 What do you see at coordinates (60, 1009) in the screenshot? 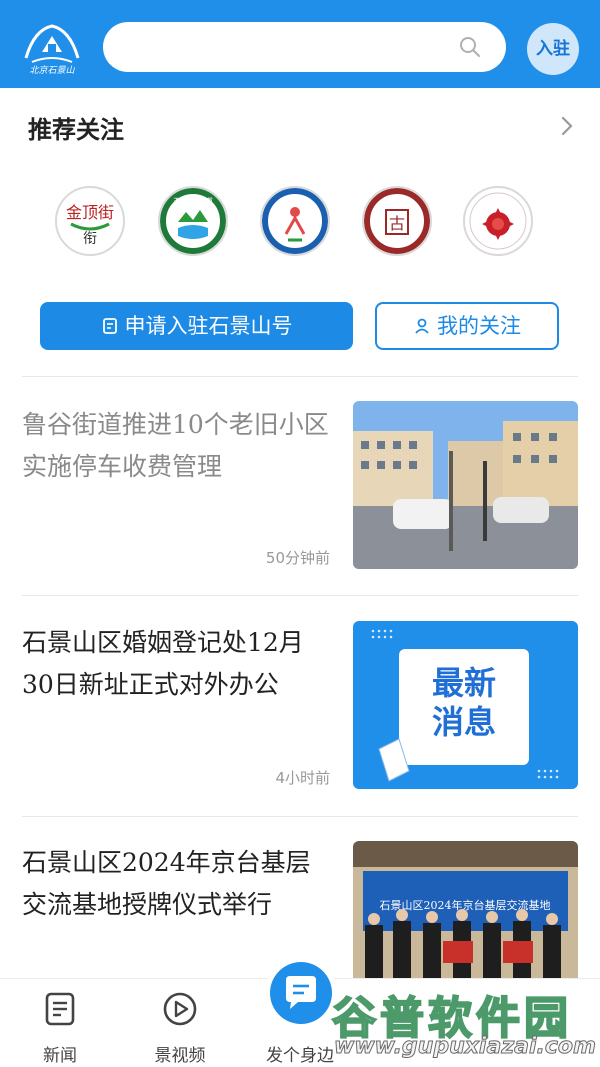
I see `news-icon` at bounding box center [60, 1009].